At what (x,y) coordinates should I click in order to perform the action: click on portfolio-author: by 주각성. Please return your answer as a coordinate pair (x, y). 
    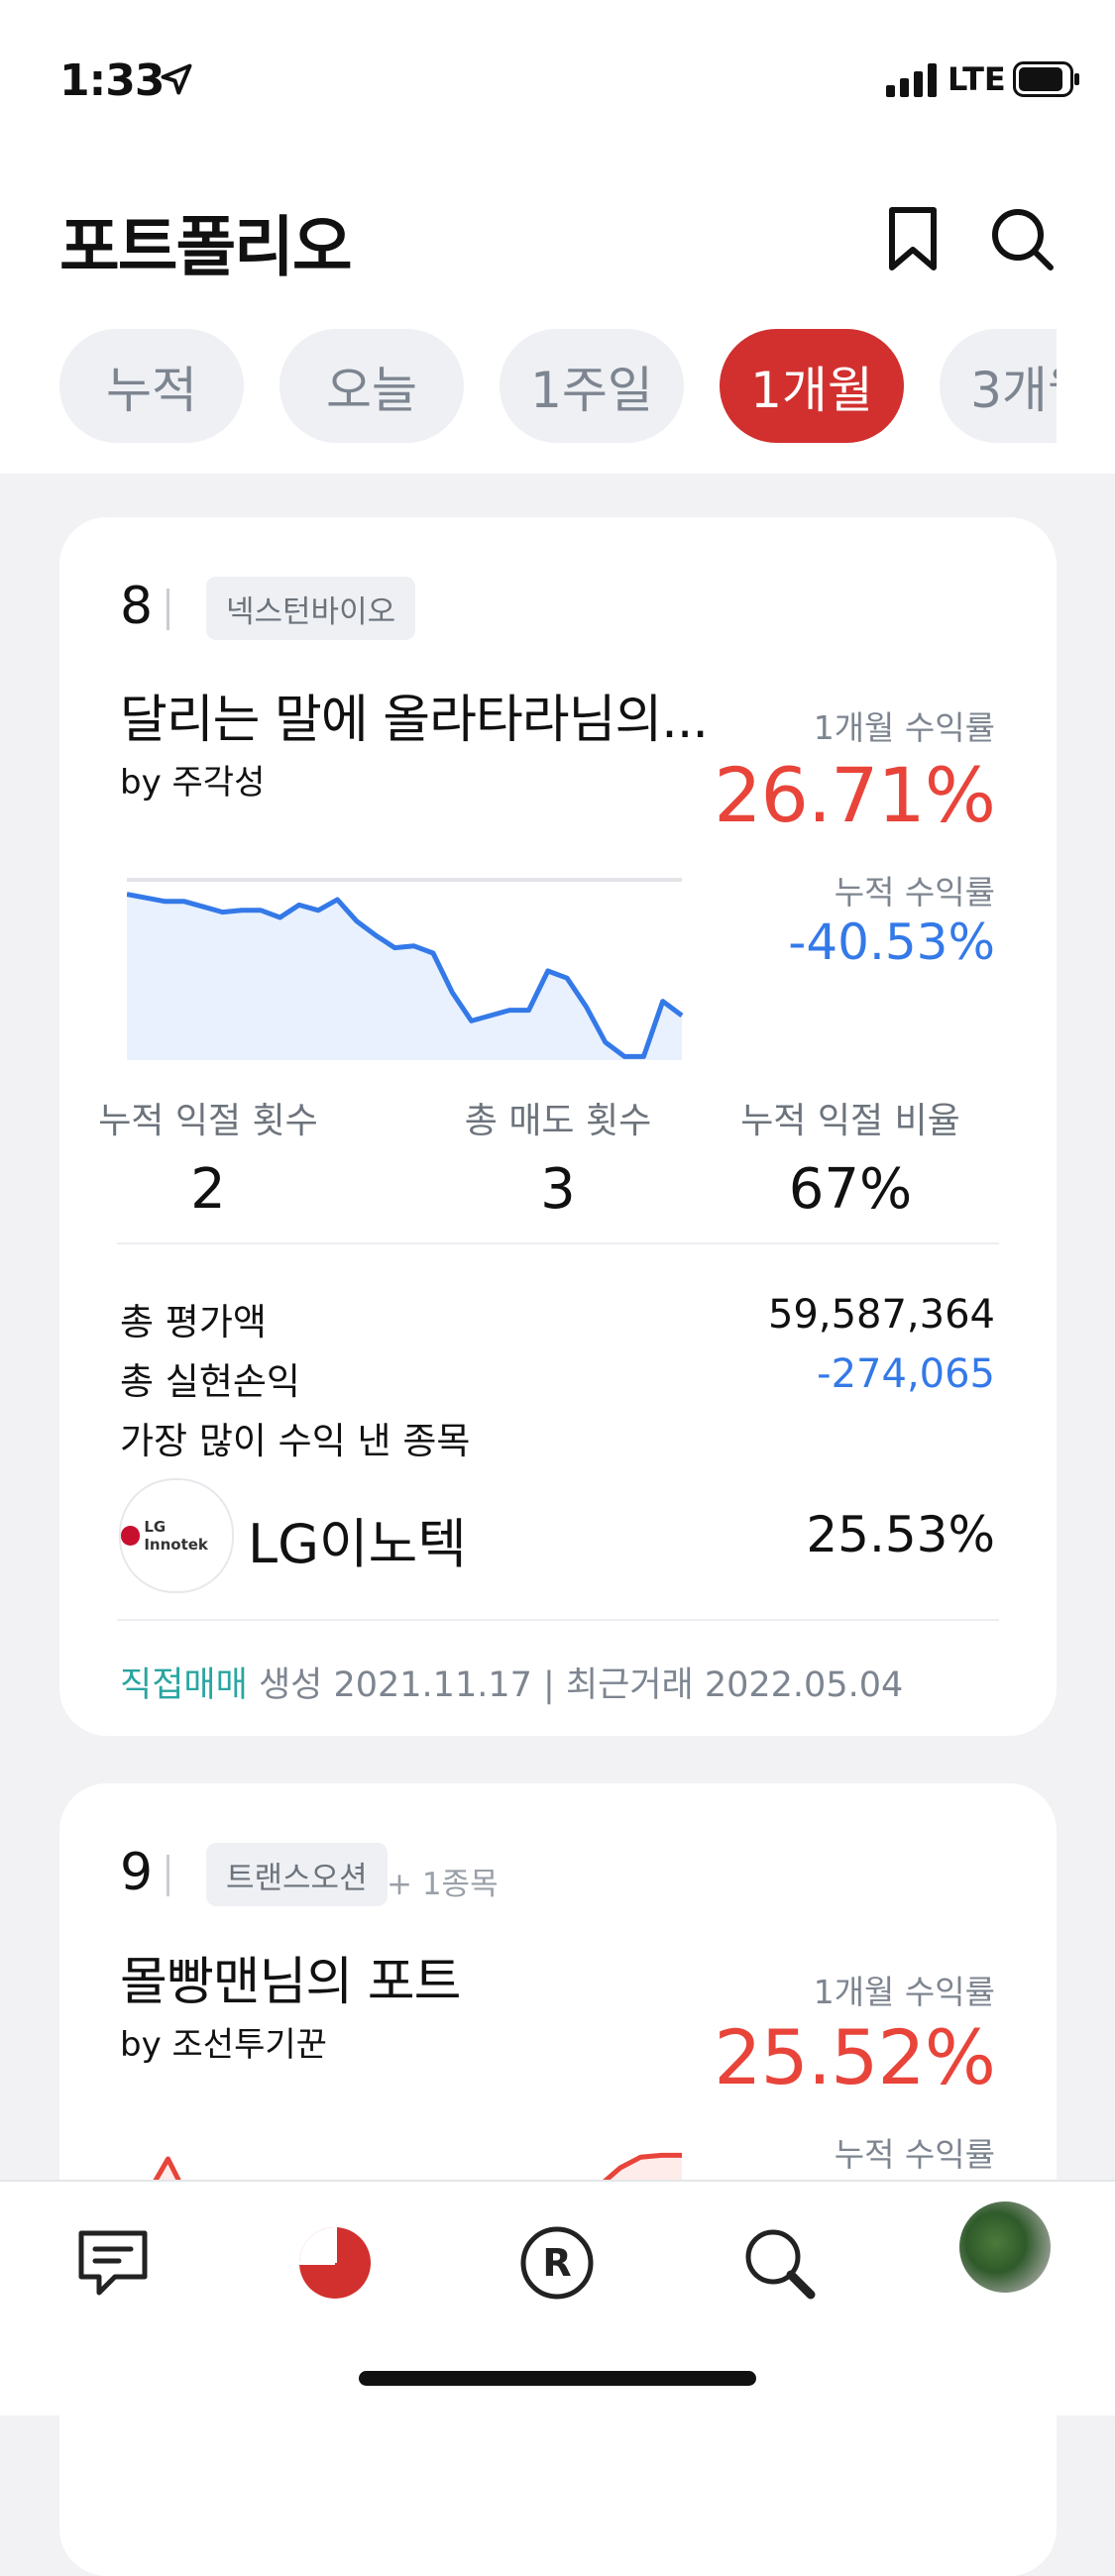
    Looking at the image, I should click on (193, 783).